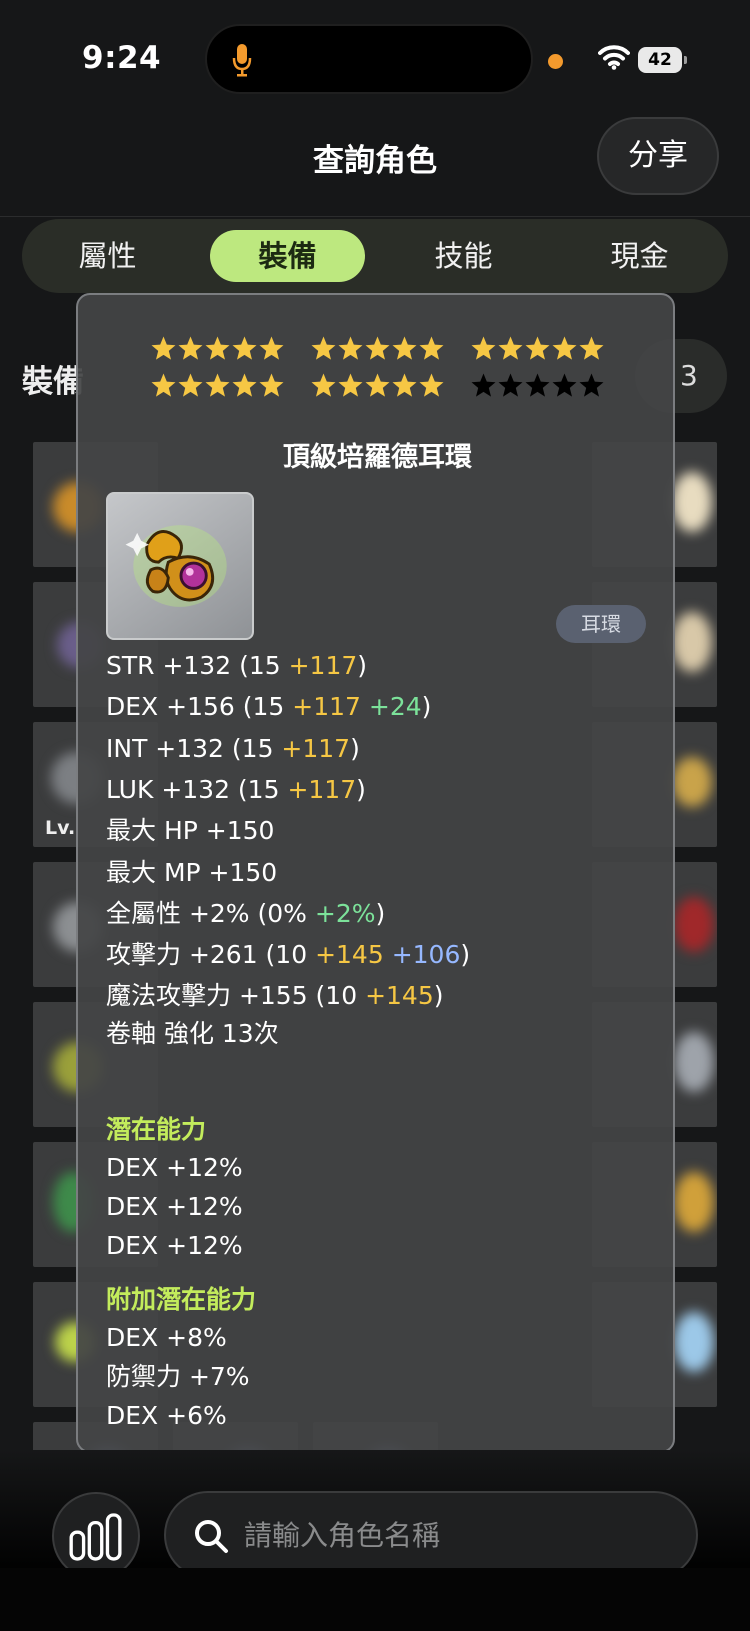 The height and width of the screenshot is (1631, 750). I want to click on item-type-badge: 耳環, so click(601, 624).